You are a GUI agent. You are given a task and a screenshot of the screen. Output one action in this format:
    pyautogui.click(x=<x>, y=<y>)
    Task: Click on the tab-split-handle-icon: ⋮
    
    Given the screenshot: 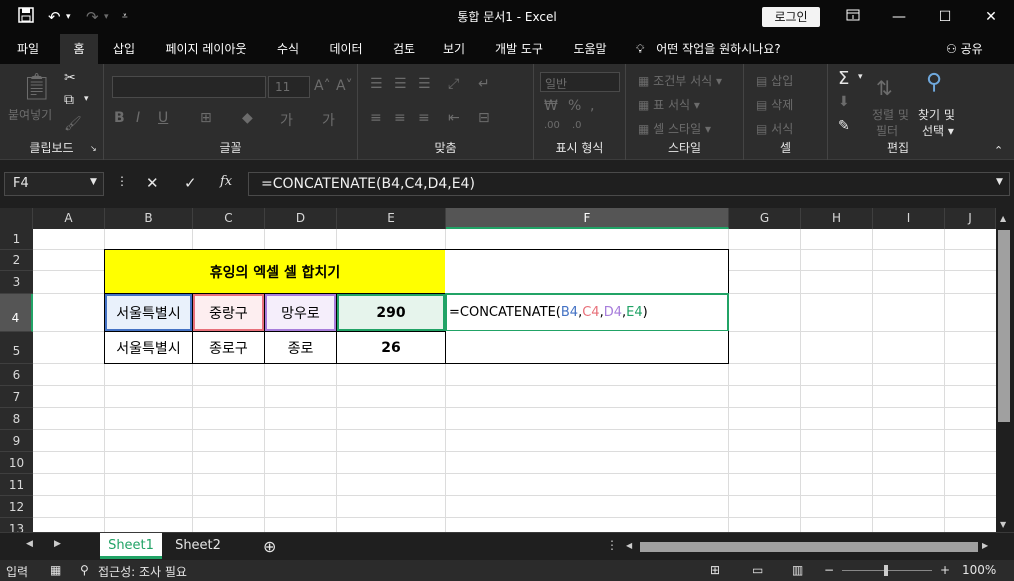 What is the action you would take?
    pyautogui.click(x=612, y=545)
    